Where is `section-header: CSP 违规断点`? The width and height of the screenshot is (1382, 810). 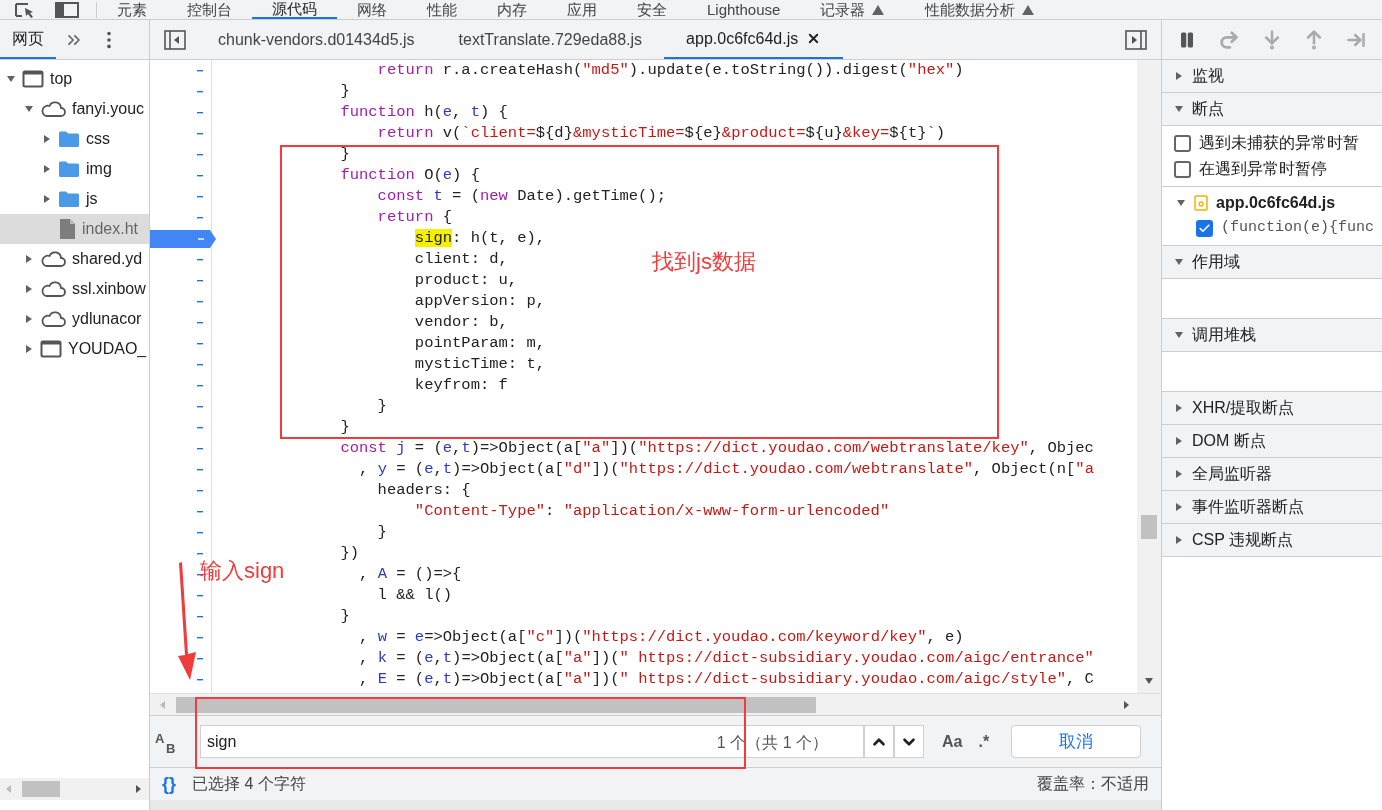 section-header: CSP 违规断点 is located at coordinates (1272, 540).